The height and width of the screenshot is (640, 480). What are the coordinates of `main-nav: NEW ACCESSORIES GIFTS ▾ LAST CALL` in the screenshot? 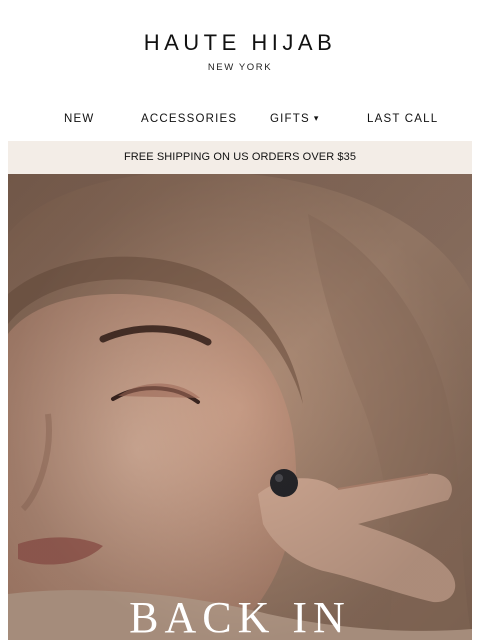 It's located at (240, 120).